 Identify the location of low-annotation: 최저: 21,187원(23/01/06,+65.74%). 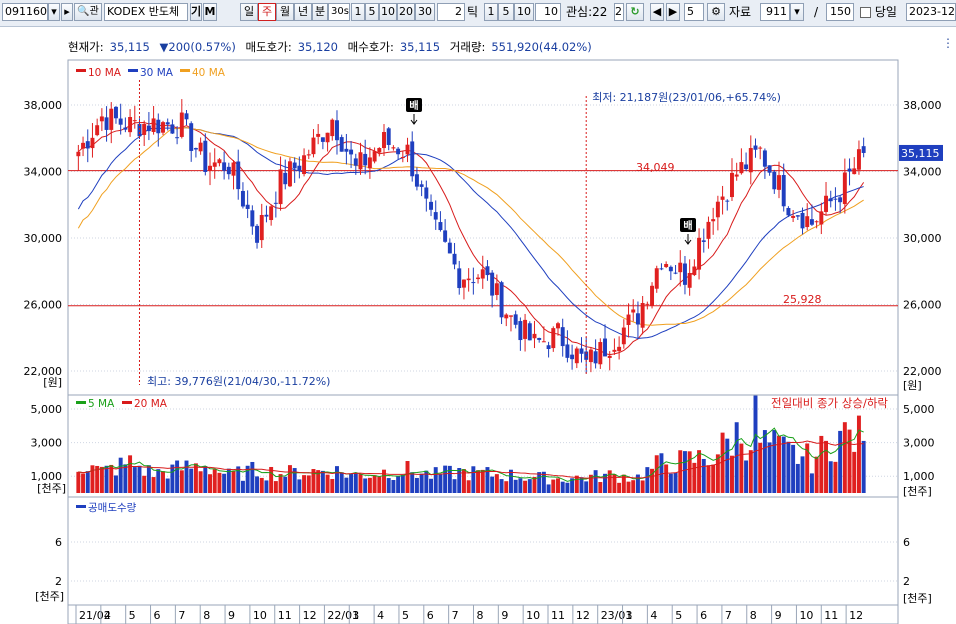
(686, 97).